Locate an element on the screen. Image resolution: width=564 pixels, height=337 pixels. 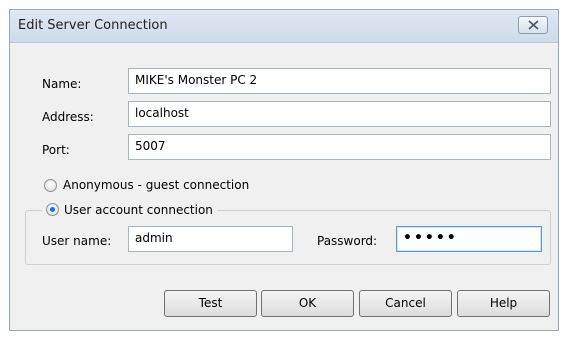
username-label: User name: is located at coordinates (77, 241).